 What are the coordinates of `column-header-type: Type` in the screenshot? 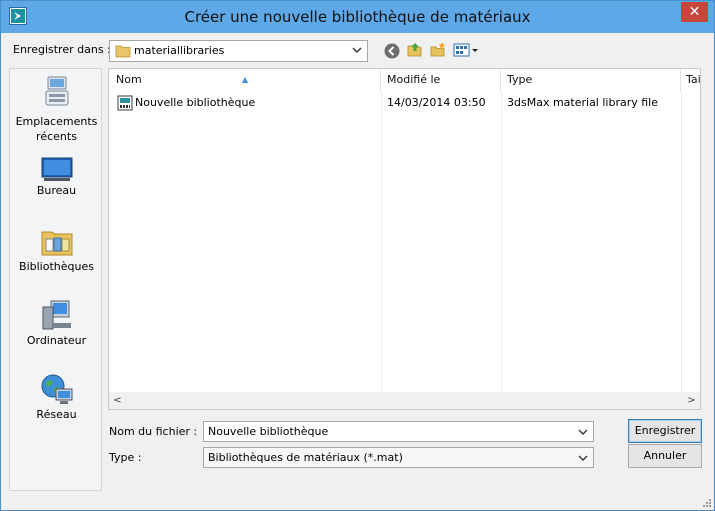 It's located at (591, 80).